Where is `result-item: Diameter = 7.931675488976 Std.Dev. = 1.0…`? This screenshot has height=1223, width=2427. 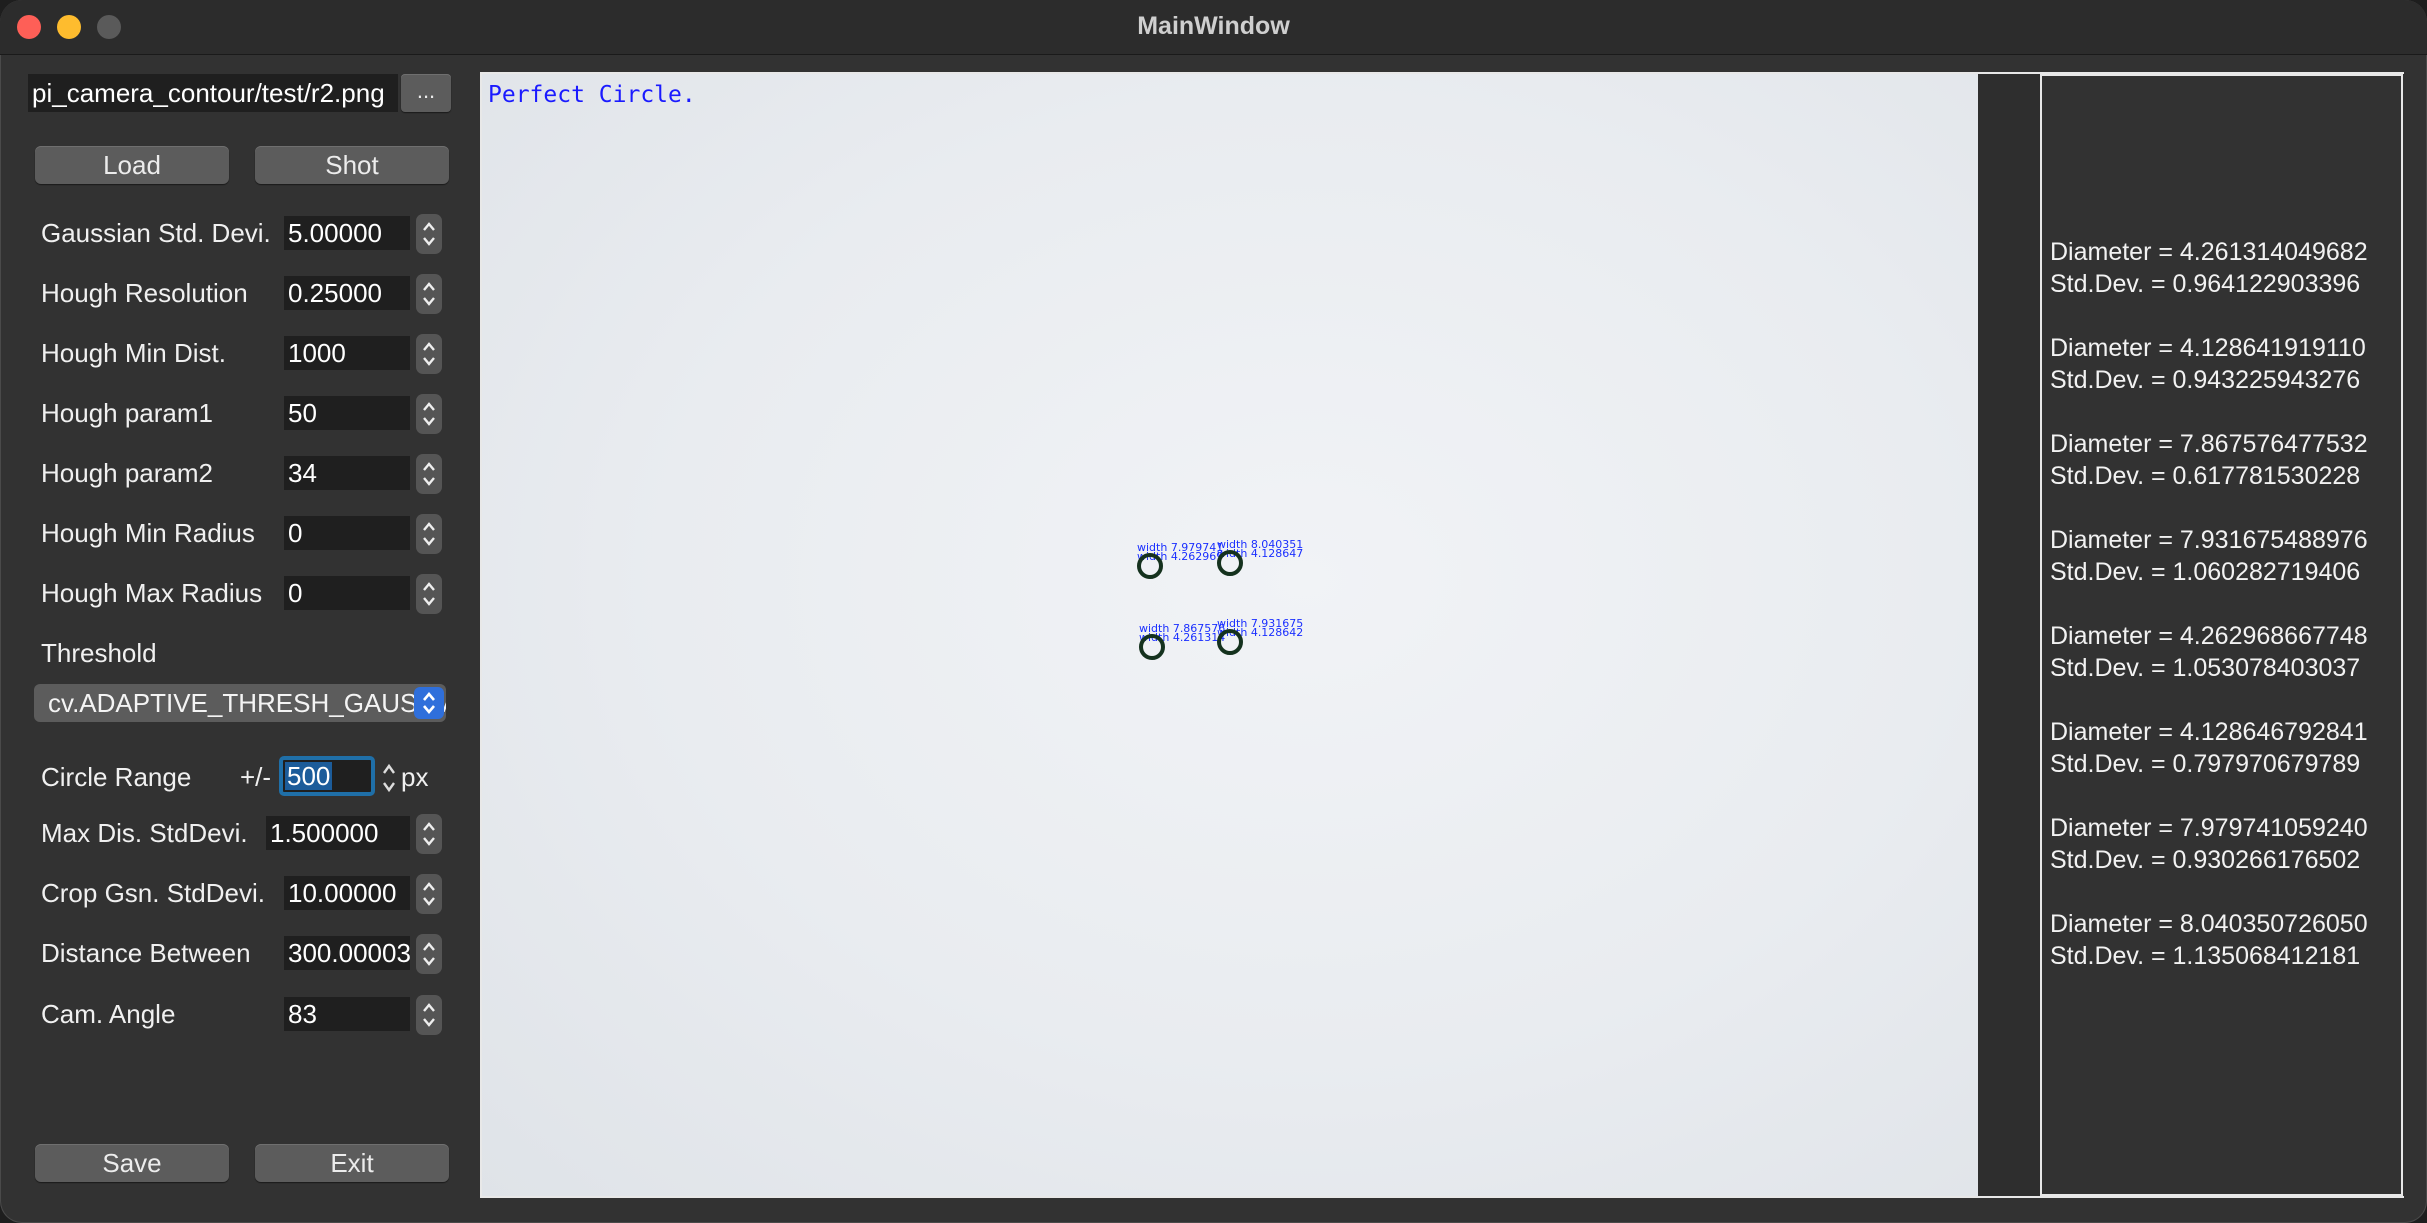
result-item: Diameter = 7.931675488976 Std.Dev. = 1.0… is located at coordinates (2209, 556).